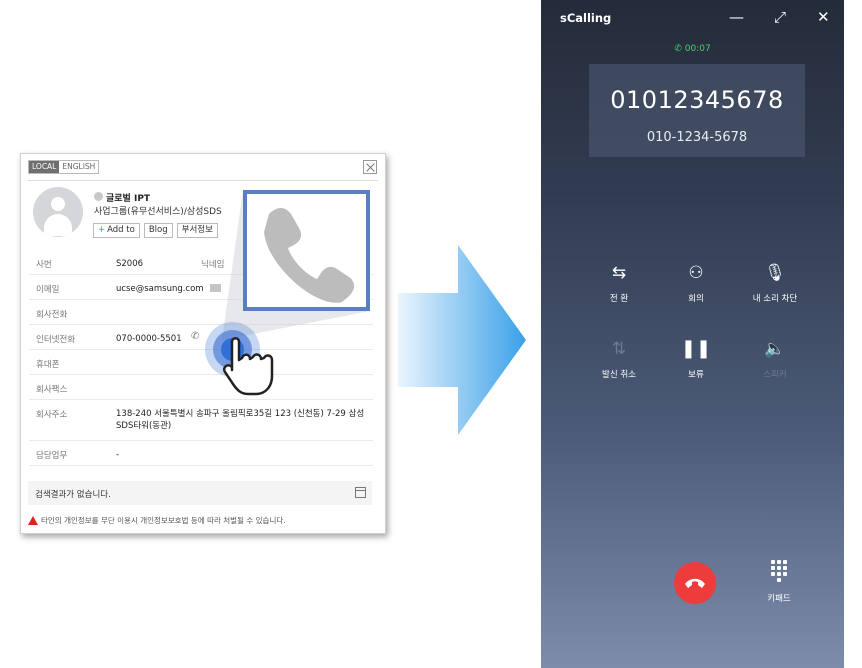 The image size is (862, 668). I want to click on dialed-number-formatted: 010-1234-5678, so click(697, 137).